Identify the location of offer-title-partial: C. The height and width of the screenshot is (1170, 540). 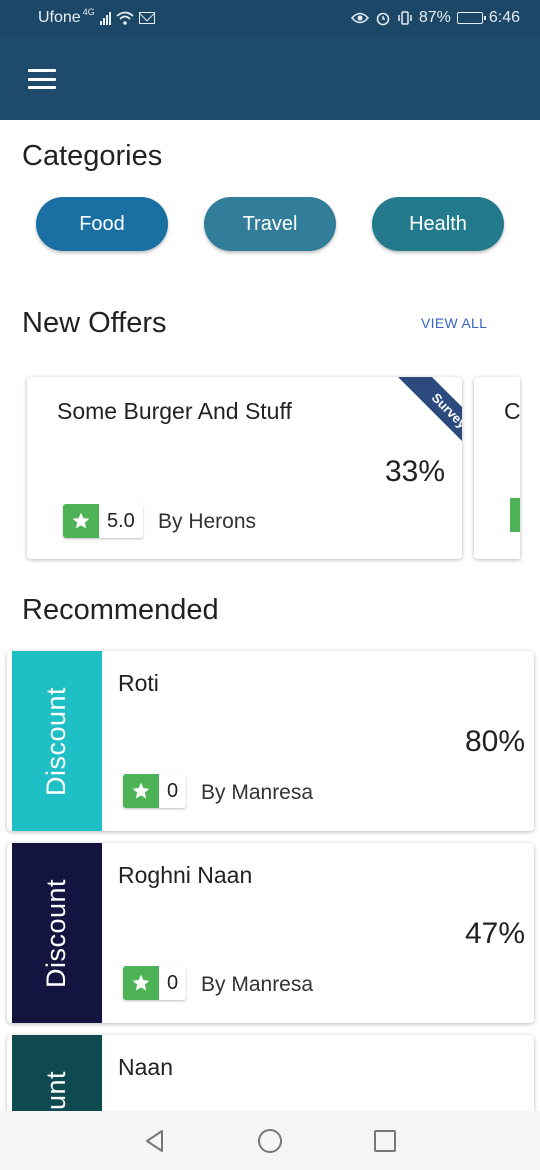
(512, 411).